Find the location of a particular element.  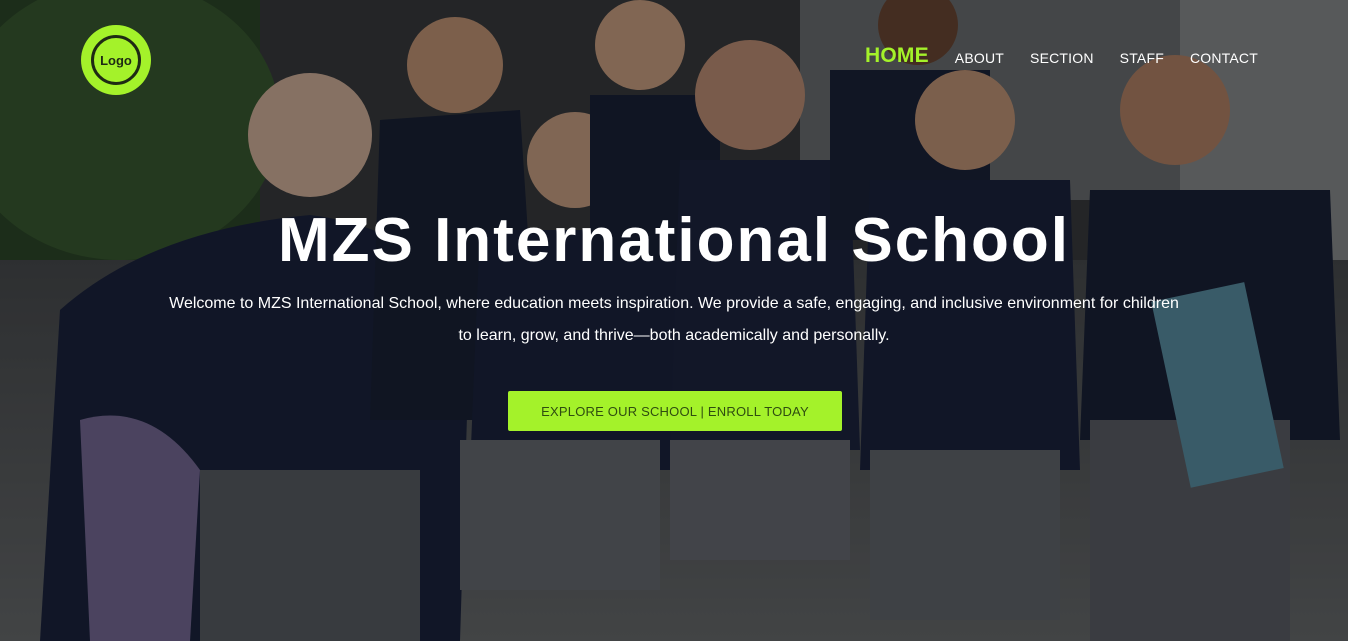

explore-enroll-button: EXPLORE OUR SCHOOL | ENROLL TODAY is located at coordinates (675, 411).